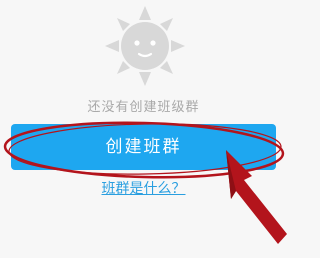 This screenshot has height=258, width=320. I want to click on what-is-class-group-link: 班群是什么？, so click(143, 188).